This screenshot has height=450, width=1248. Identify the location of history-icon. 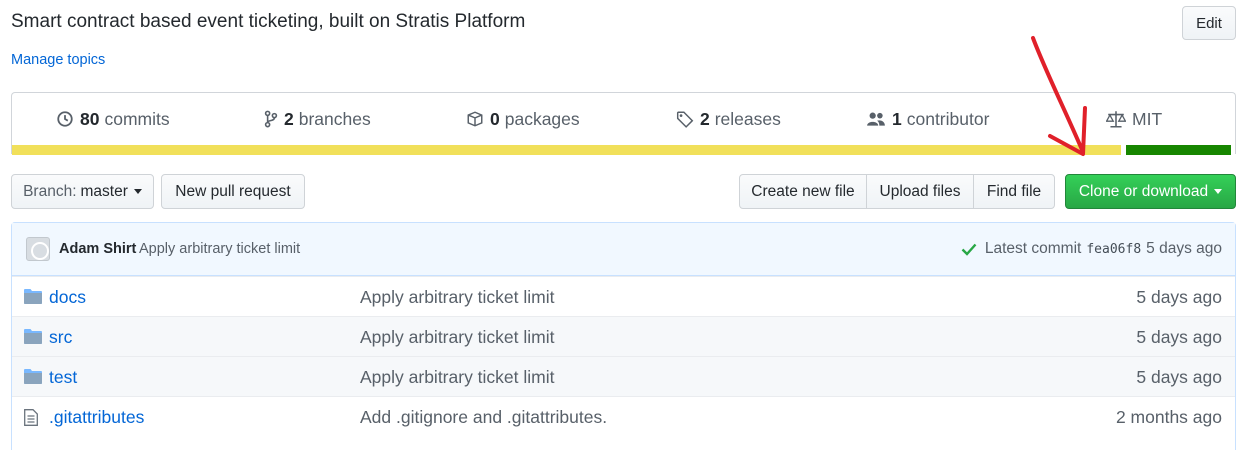
(65, 119).